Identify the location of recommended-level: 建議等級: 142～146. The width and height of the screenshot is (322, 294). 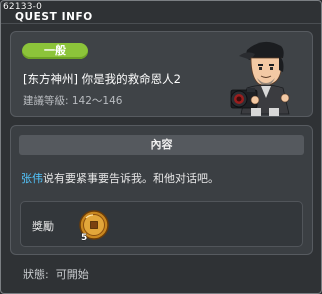
(73, 101).